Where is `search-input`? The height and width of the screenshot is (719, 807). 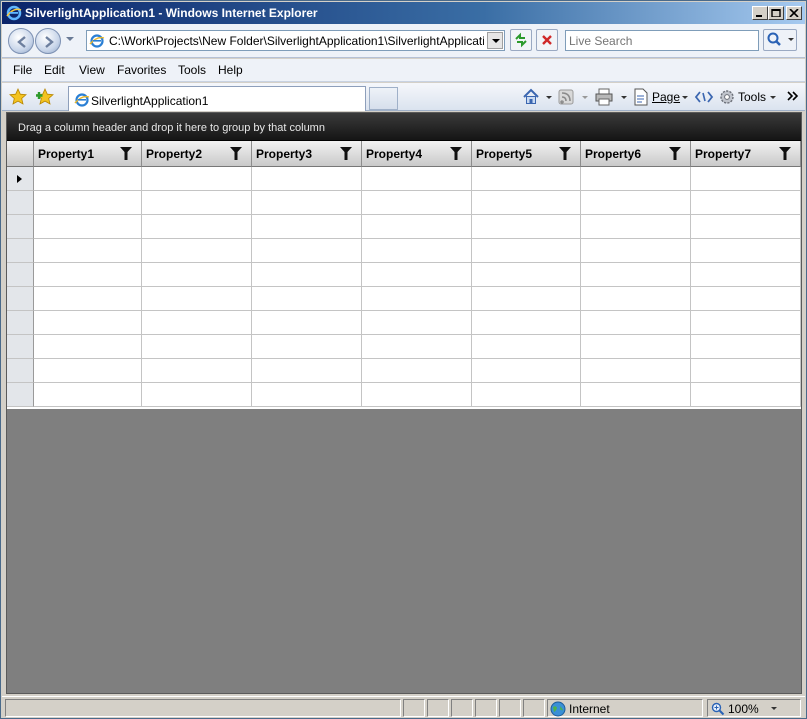 search-input is located at coordinates (662, 41).